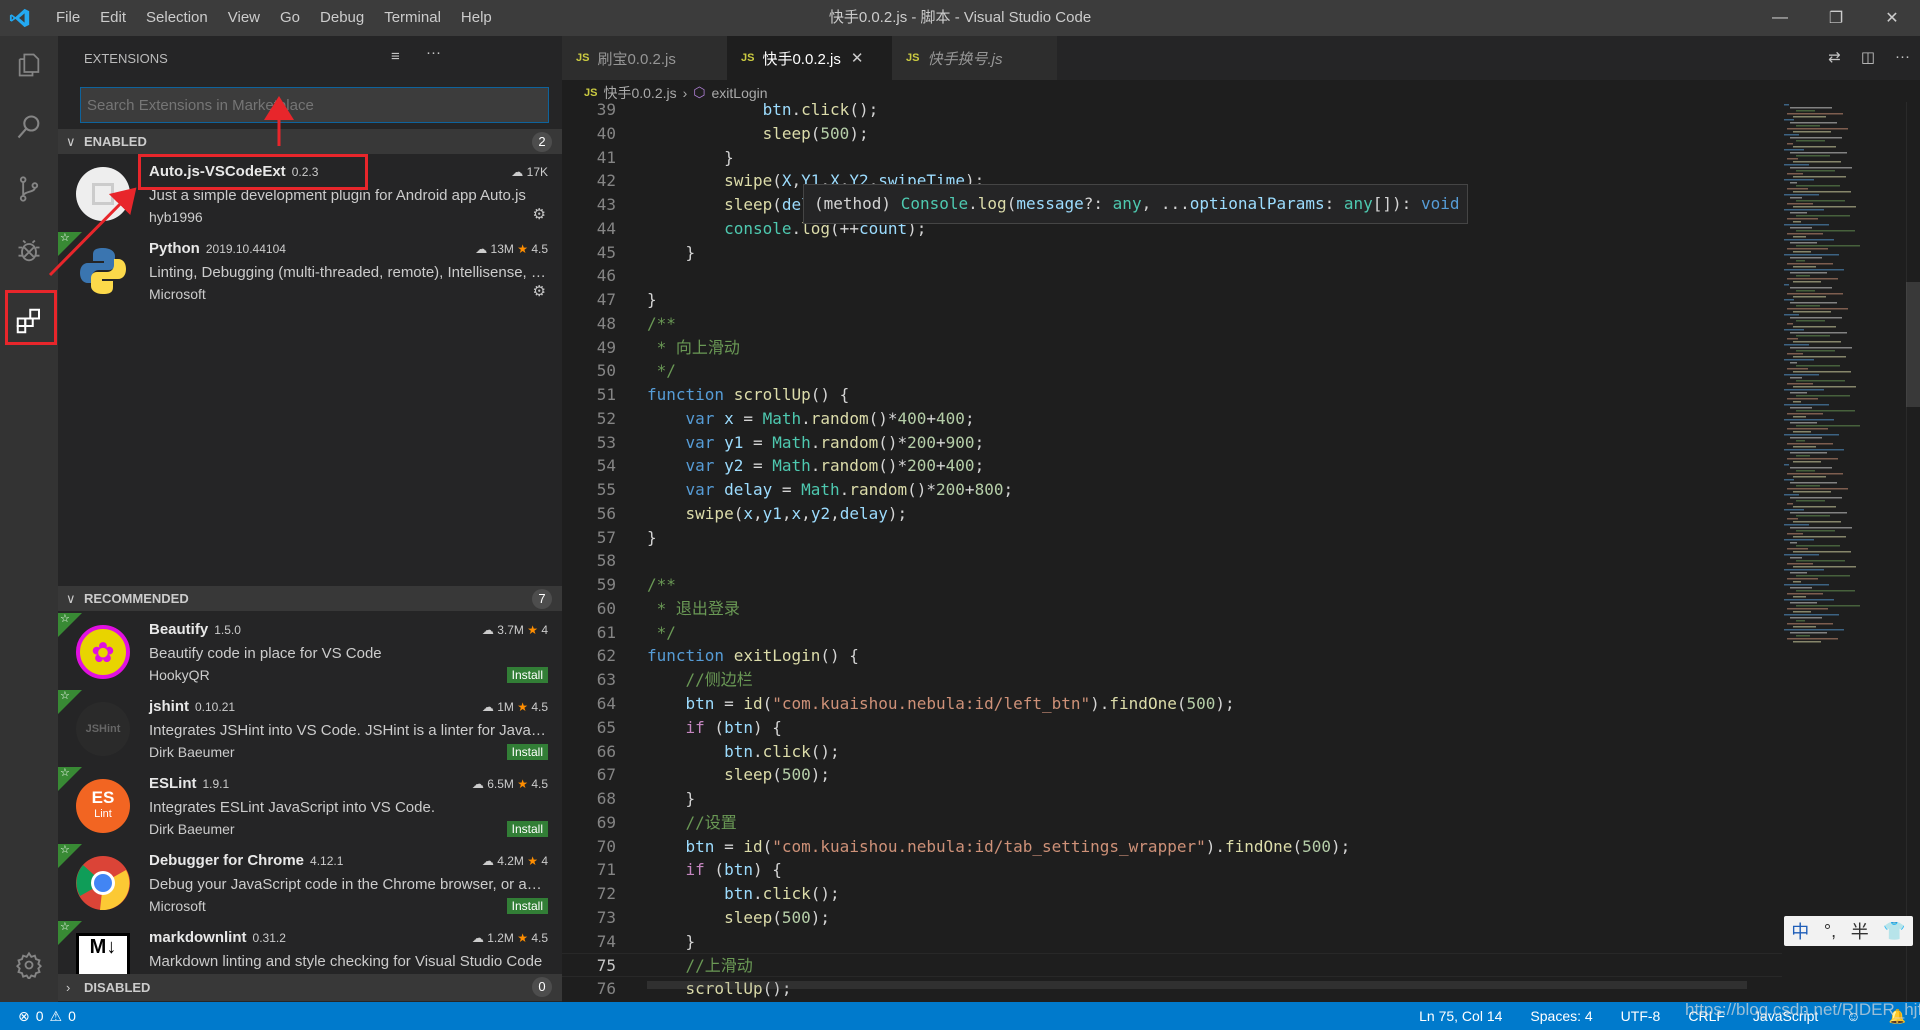  Describe the element at coordinates (1197, 985) in the screenshot. I see `horizontal-scrollbar` at that location.